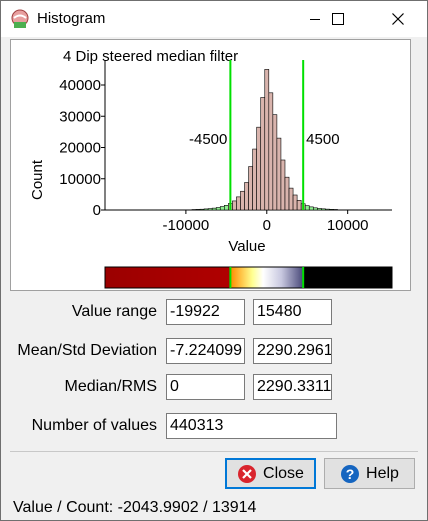 This screenshot has height=521, width=428. What do you see at coordinates (37, 179) in the screenshot?
I see `y-axis-label: Count` at bounding box center [37, 179].